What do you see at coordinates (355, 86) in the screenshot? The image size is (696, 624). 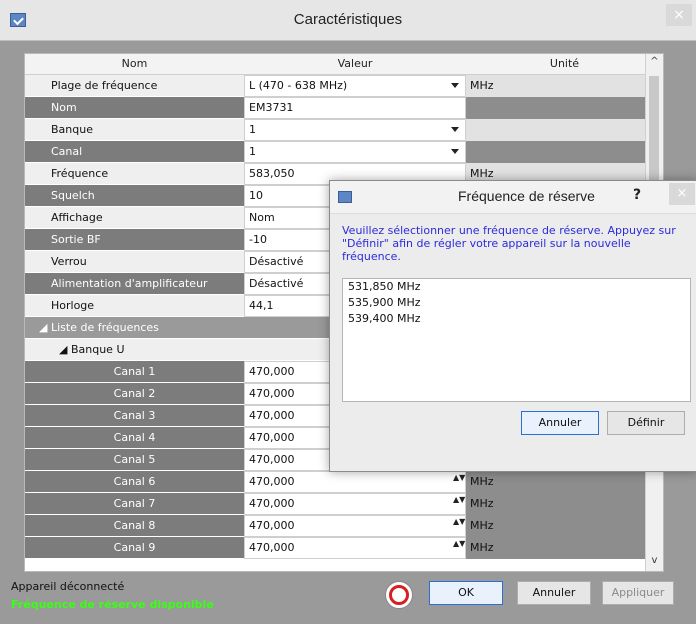 I see `property-value: L (470 - 638 MHz)` at bounding box center [355, 86].